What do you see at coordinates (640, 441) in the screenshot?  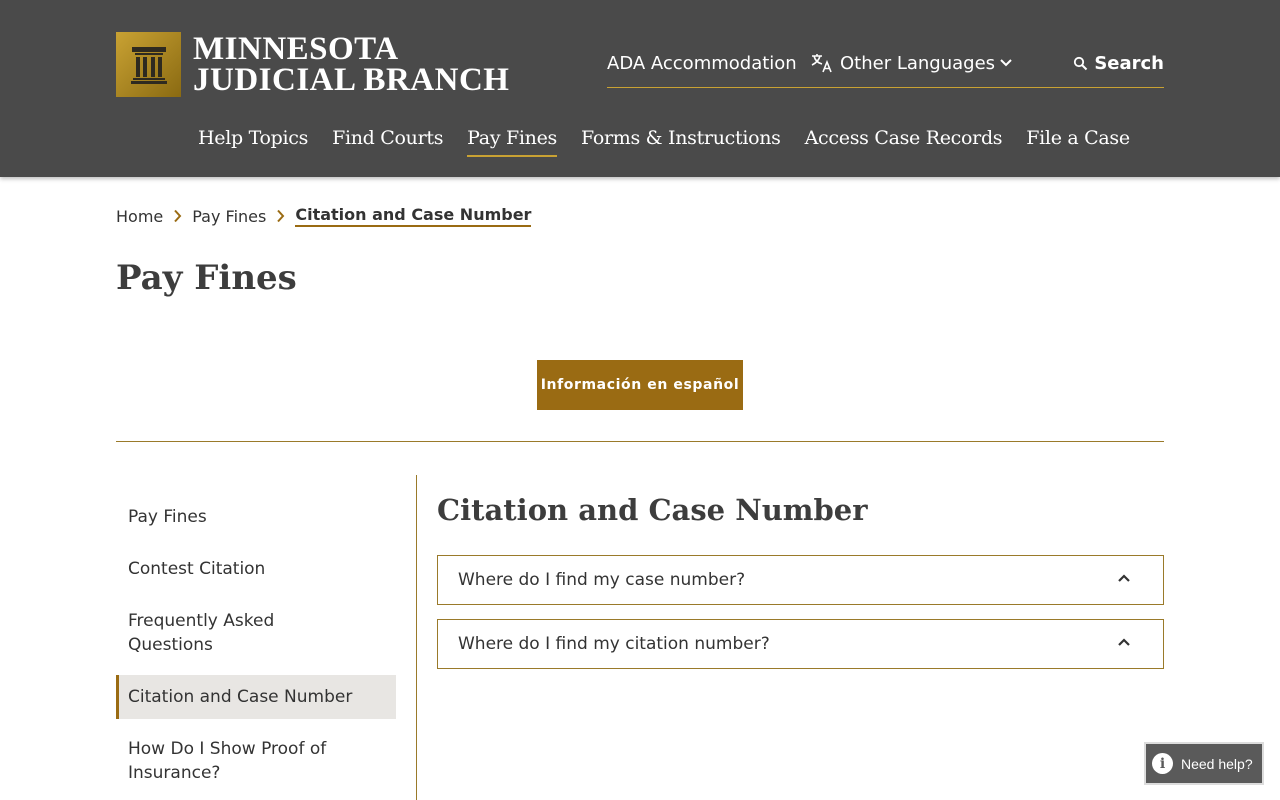 I see `section-divider` at bounding box center [640, 441].